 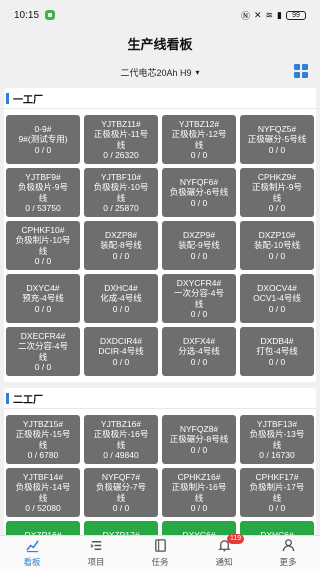 I want to click on line-tile-text: YJTBZ11#, so click(x=121, y=123).